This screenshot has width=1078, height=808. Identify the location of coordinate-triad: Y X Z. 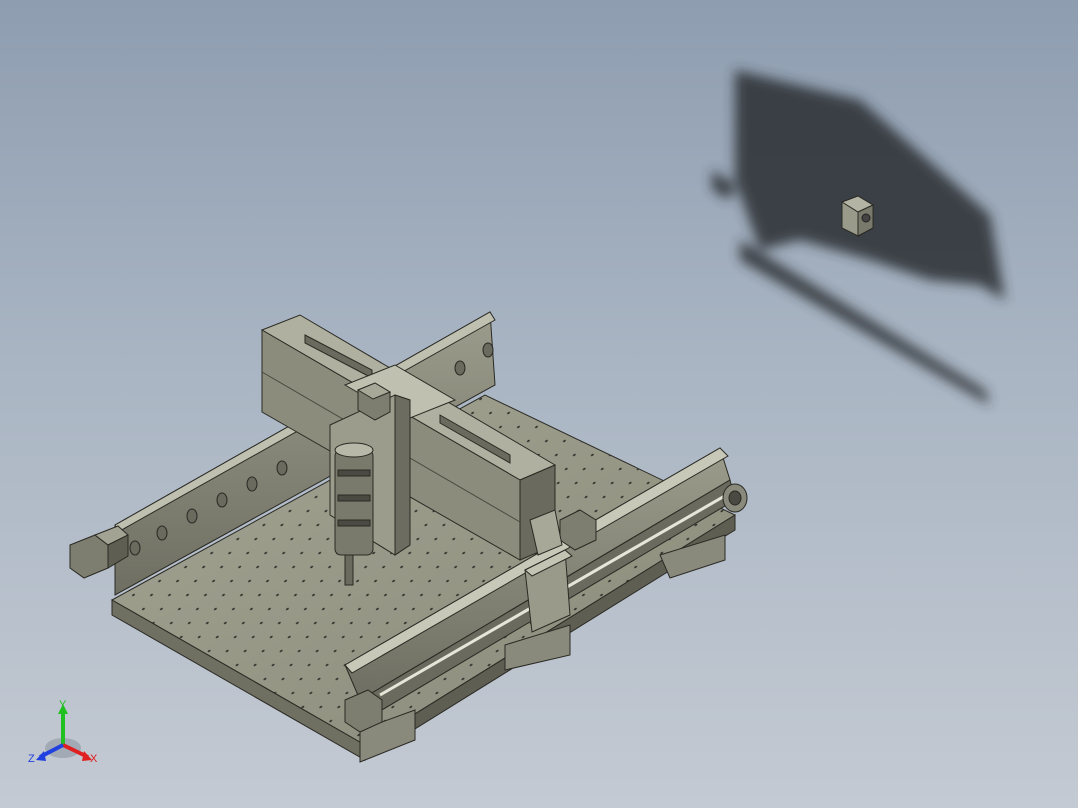
(63, 732).